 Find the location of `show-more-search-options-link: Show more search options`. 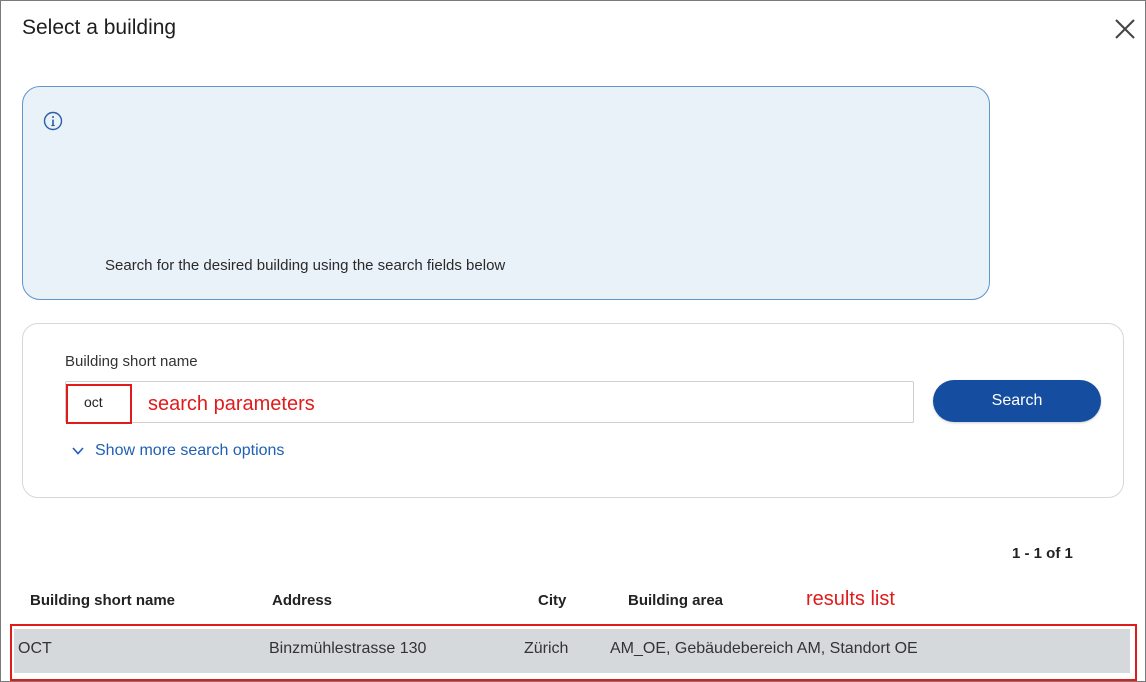

show-more-search-options-link: Show more search options is located at coordinates (177, 451).